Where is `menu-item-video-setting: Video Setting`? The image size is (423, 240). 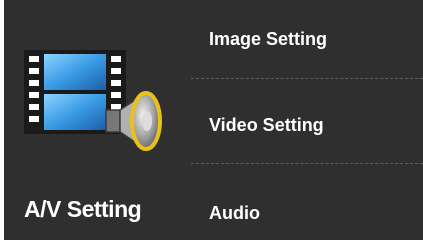
menu-item-video-setting: Video Setting is located at coordinates (266, 125).